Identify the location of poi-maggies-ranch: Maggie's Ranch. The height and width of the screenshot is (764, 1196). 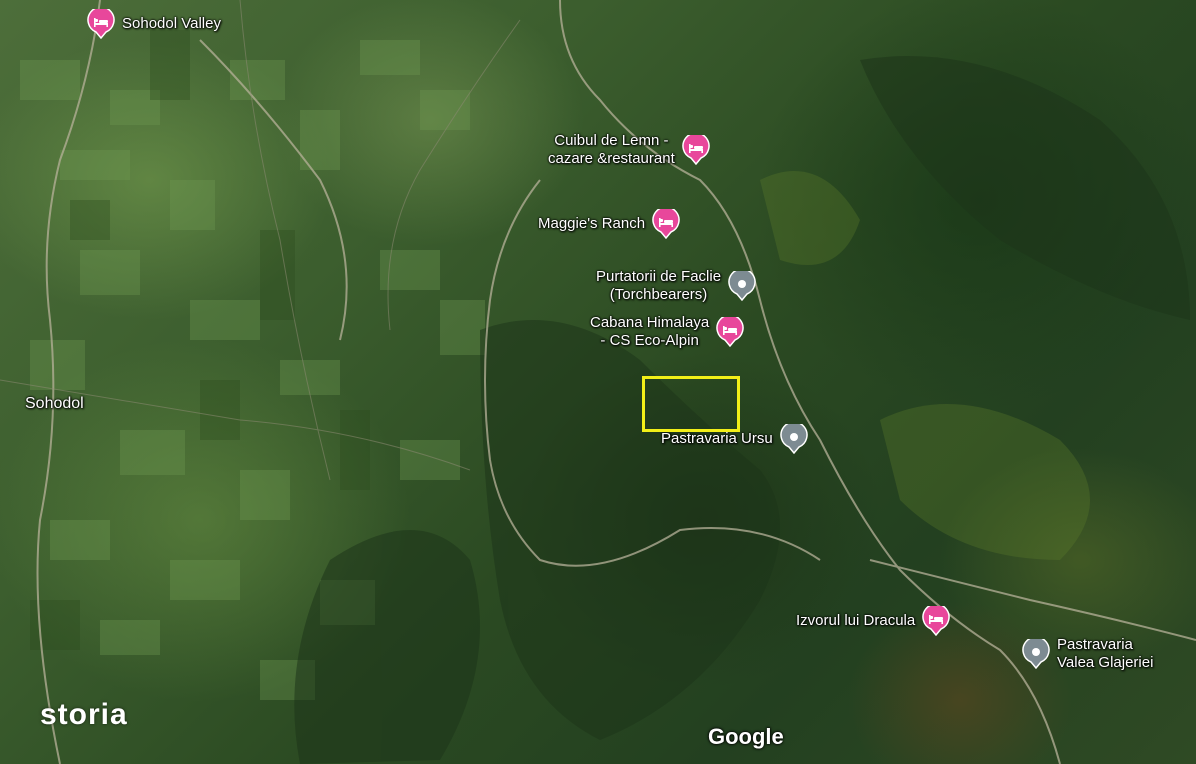
(609, 224).